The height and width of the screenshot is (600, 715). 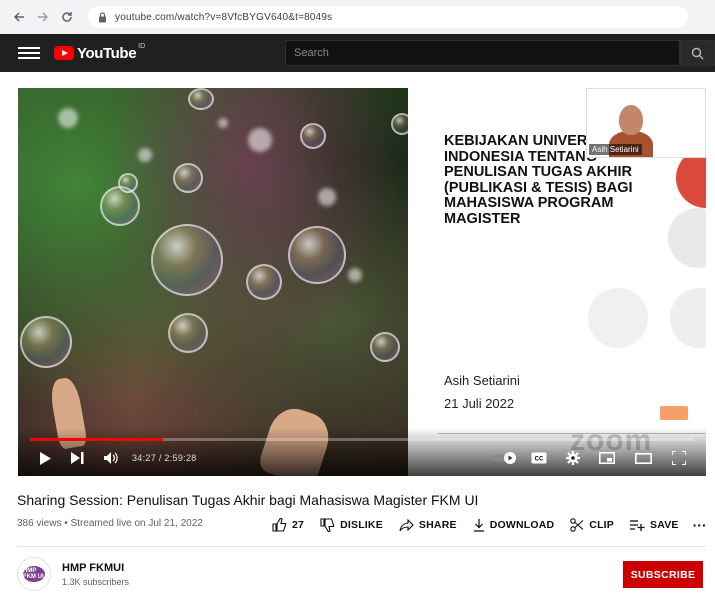 I want to click on forward-arrow-icon, so click(x=43, y=17).